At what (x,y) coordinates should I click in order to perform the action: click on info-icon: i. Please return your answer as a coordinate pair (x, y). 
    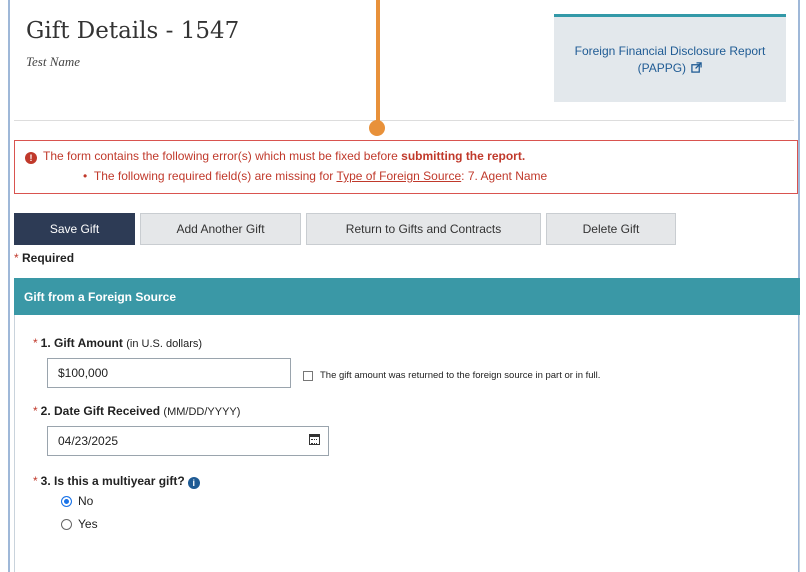
    Looking at the image, I should click on (193, 483).